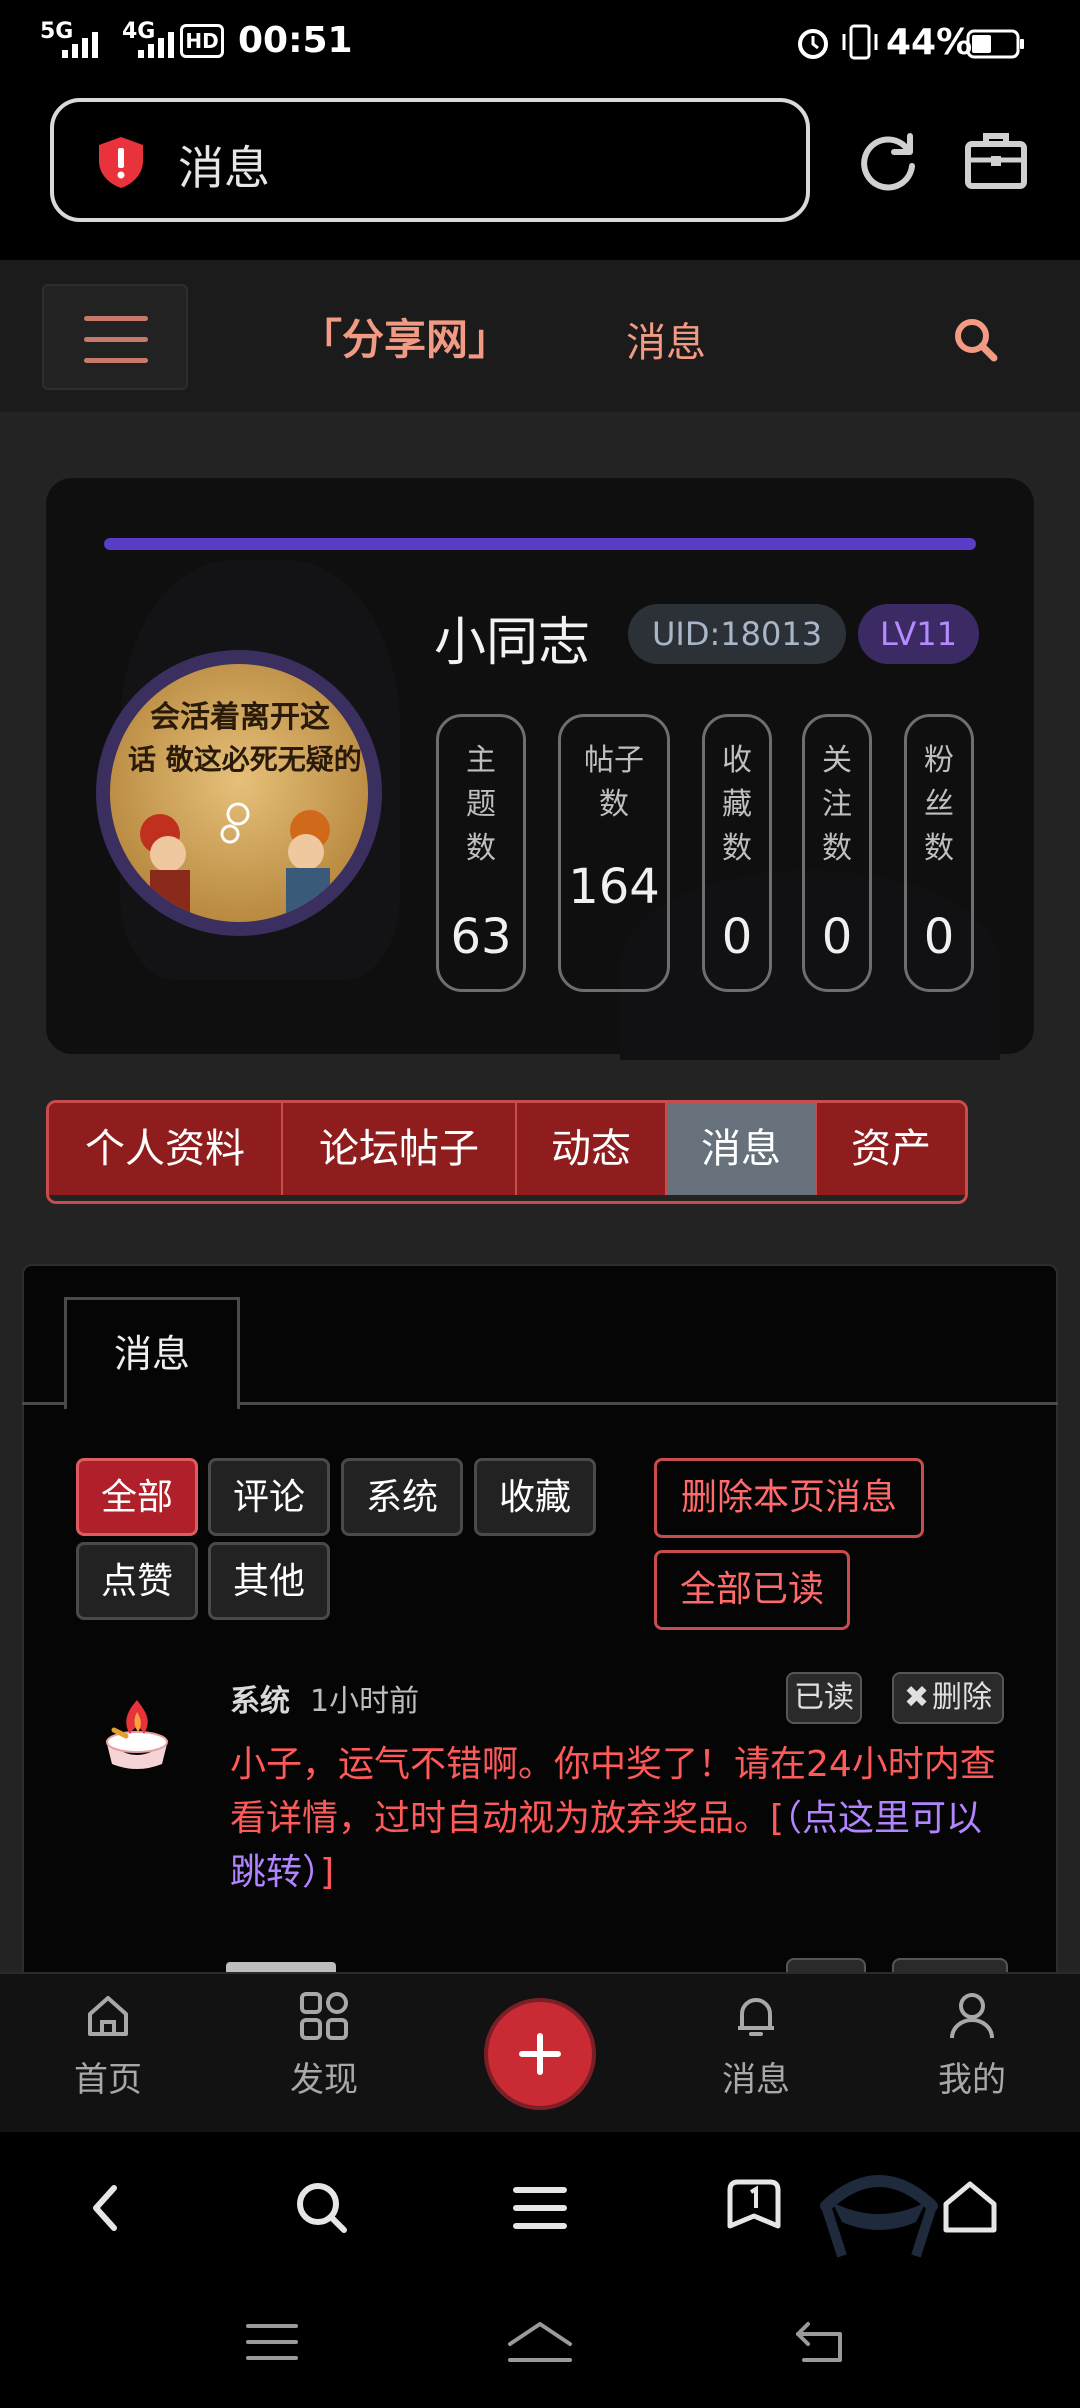  I want to click on profile-tabs: 个人资料 论坛帖子 动态 消息 资产, so click(507, 1152).